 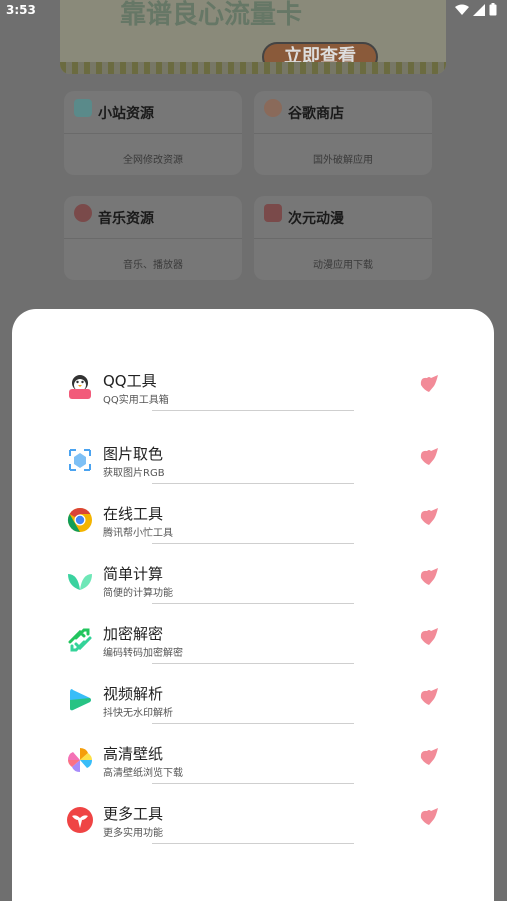 I want to click on card-title: 音乐资源, so click(x=126, y=219).